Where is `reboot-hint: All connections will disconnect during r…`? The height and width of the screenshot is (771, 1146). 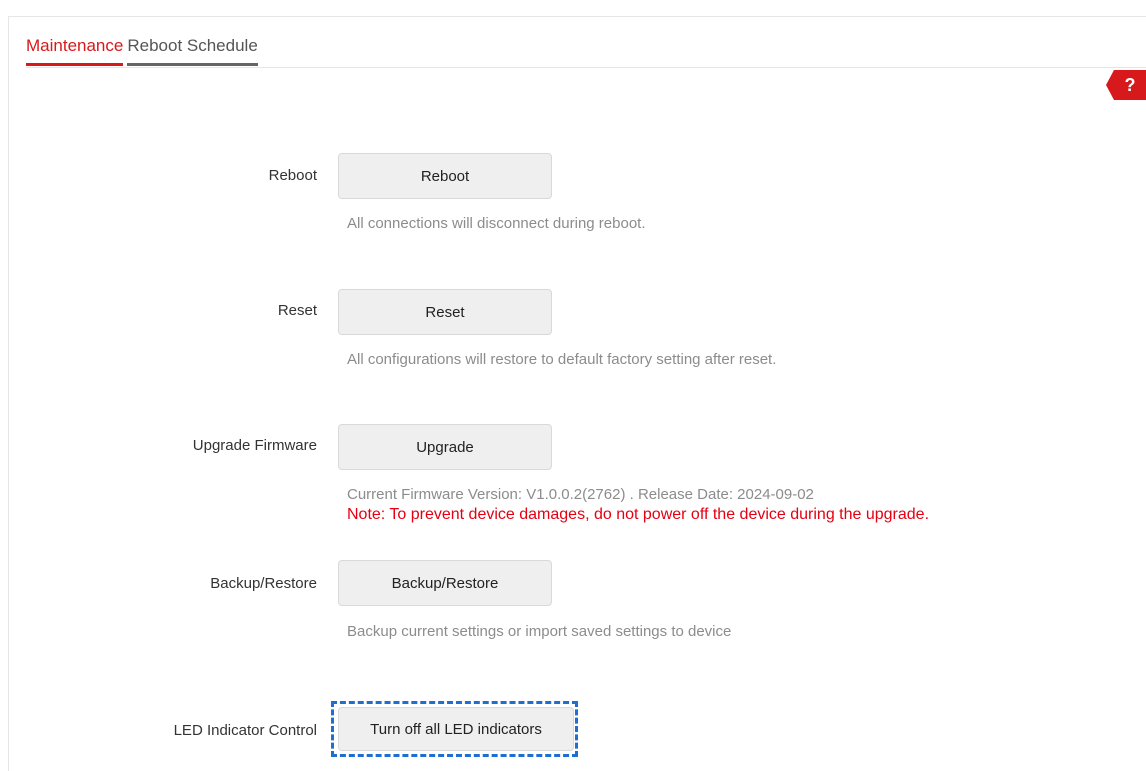 reboot-hint: All connections will disconnect during r… is located at coordinates (496, 223).